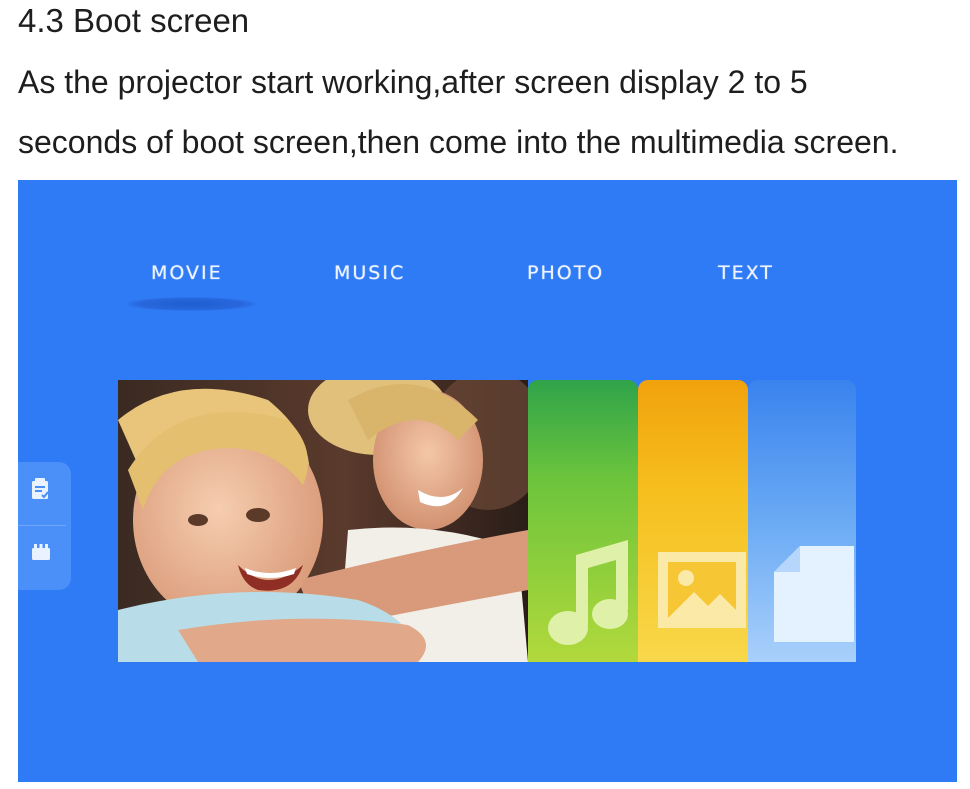 This screenshot has height=789, width=970. I want to click on document-icon, so click(813, 594).